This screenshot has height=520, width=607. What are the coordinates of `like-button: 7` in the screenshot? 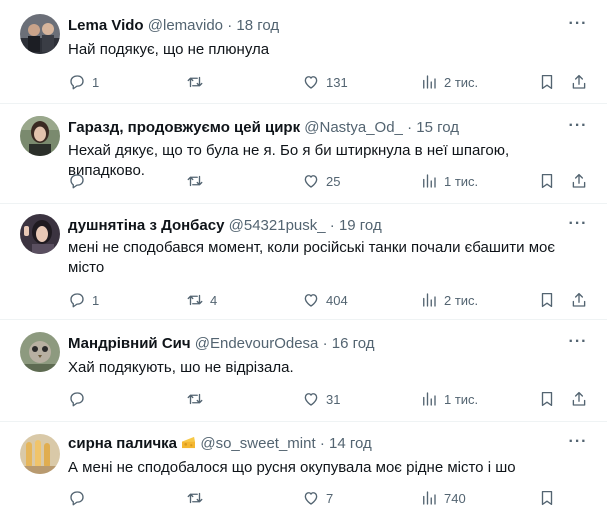 It's located at (317, 498).